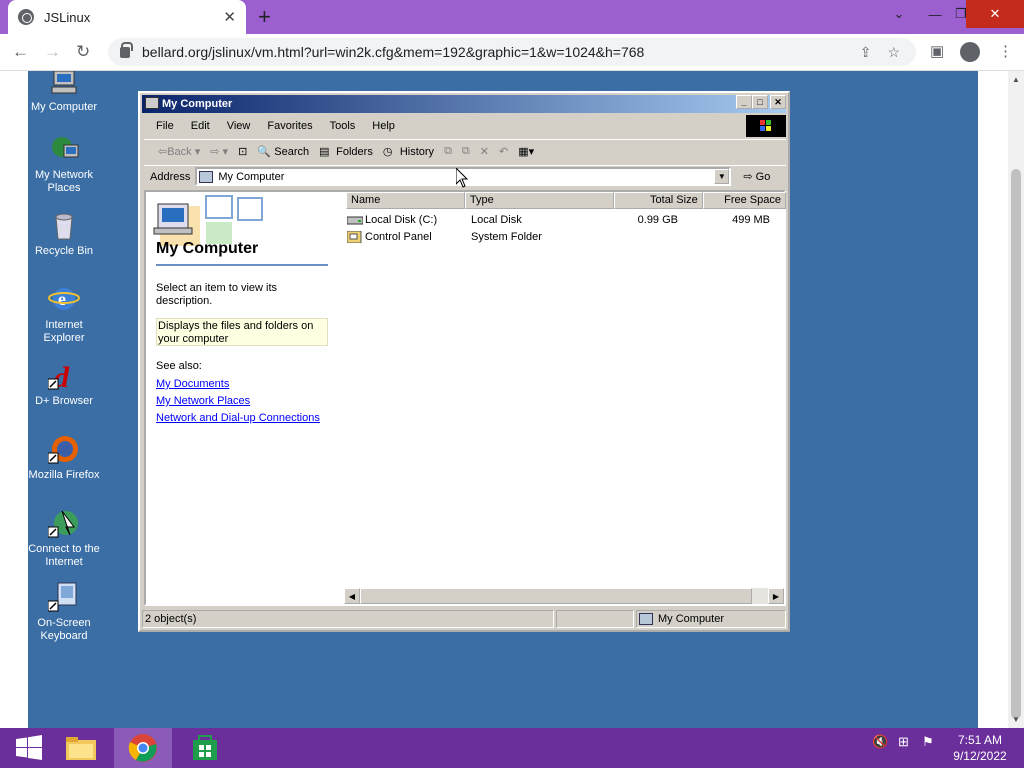  I want to click on start-button, so click(29, 748).